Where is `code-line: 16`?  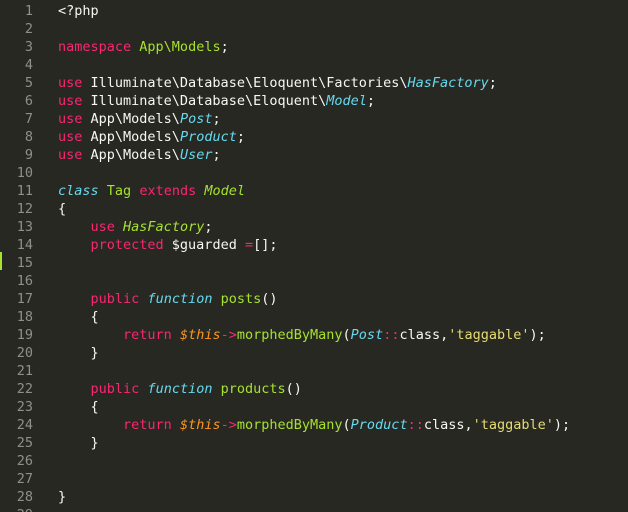
code-line: 16 is located at coordinates (314, 281).